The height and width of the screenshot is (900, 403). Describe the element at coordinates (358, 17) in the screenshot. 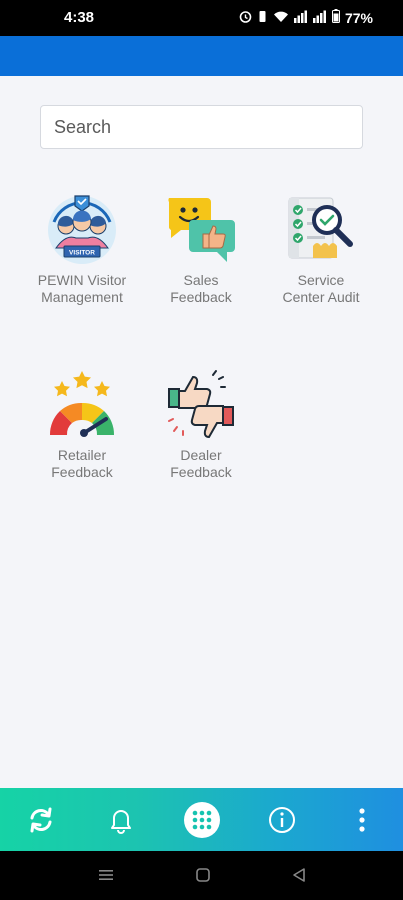

I see `battery-percent: 77%` at that location.